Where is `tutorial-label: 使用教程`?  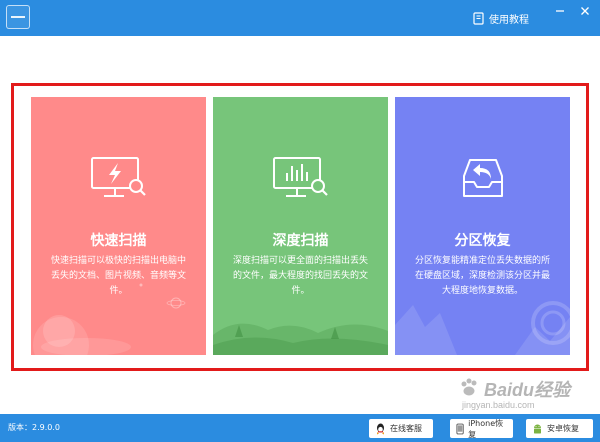
tutorial-label: 使用教程 is located at coordinates (509, 20).